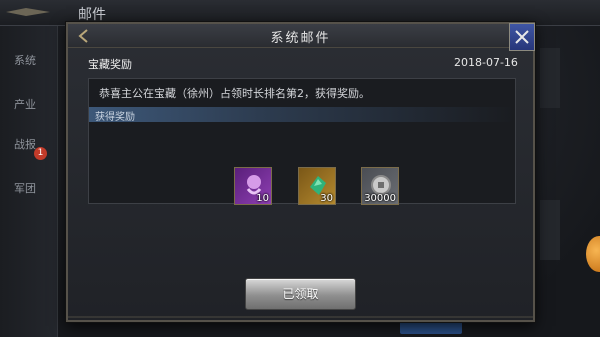 The image size is (600, 337). I want to click on sidebar-item-battle-report: 战报, so click(25, 144).